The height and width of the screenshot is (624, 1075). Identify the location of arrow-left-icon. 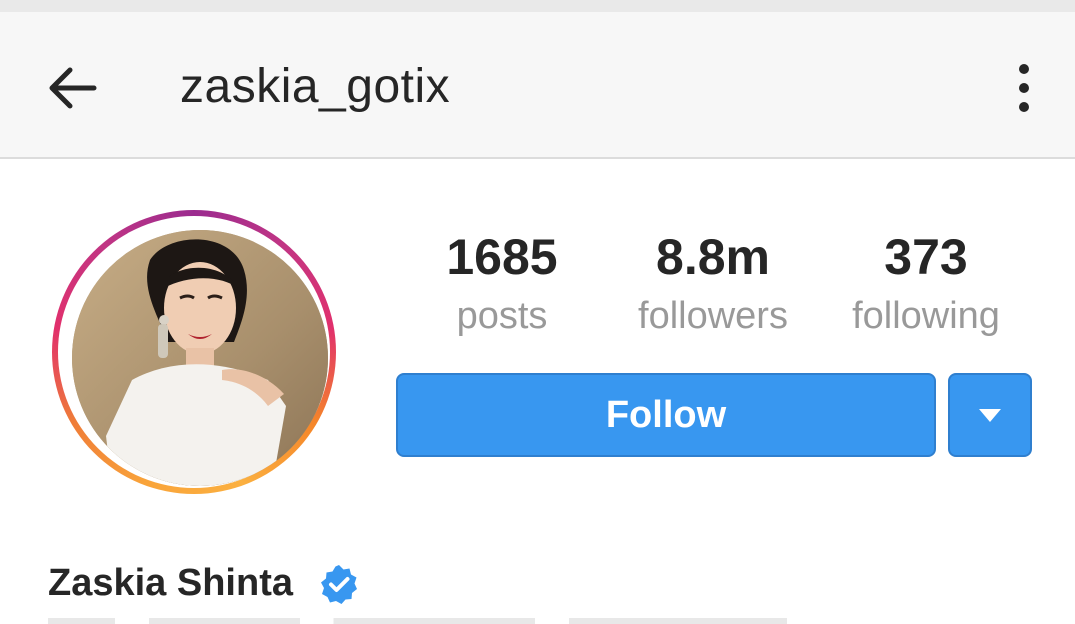
(73, 88).